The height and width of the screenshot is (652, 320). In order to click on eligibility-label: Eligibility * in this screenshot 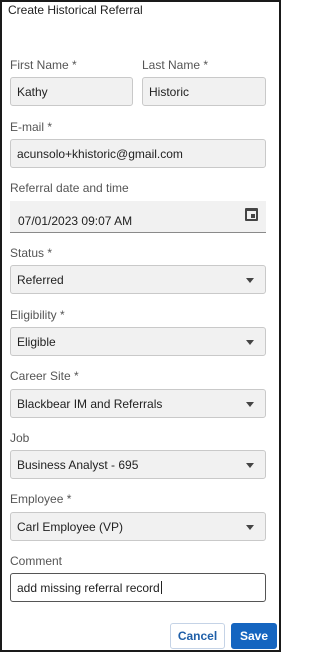, I will do `click(37, 315)`.